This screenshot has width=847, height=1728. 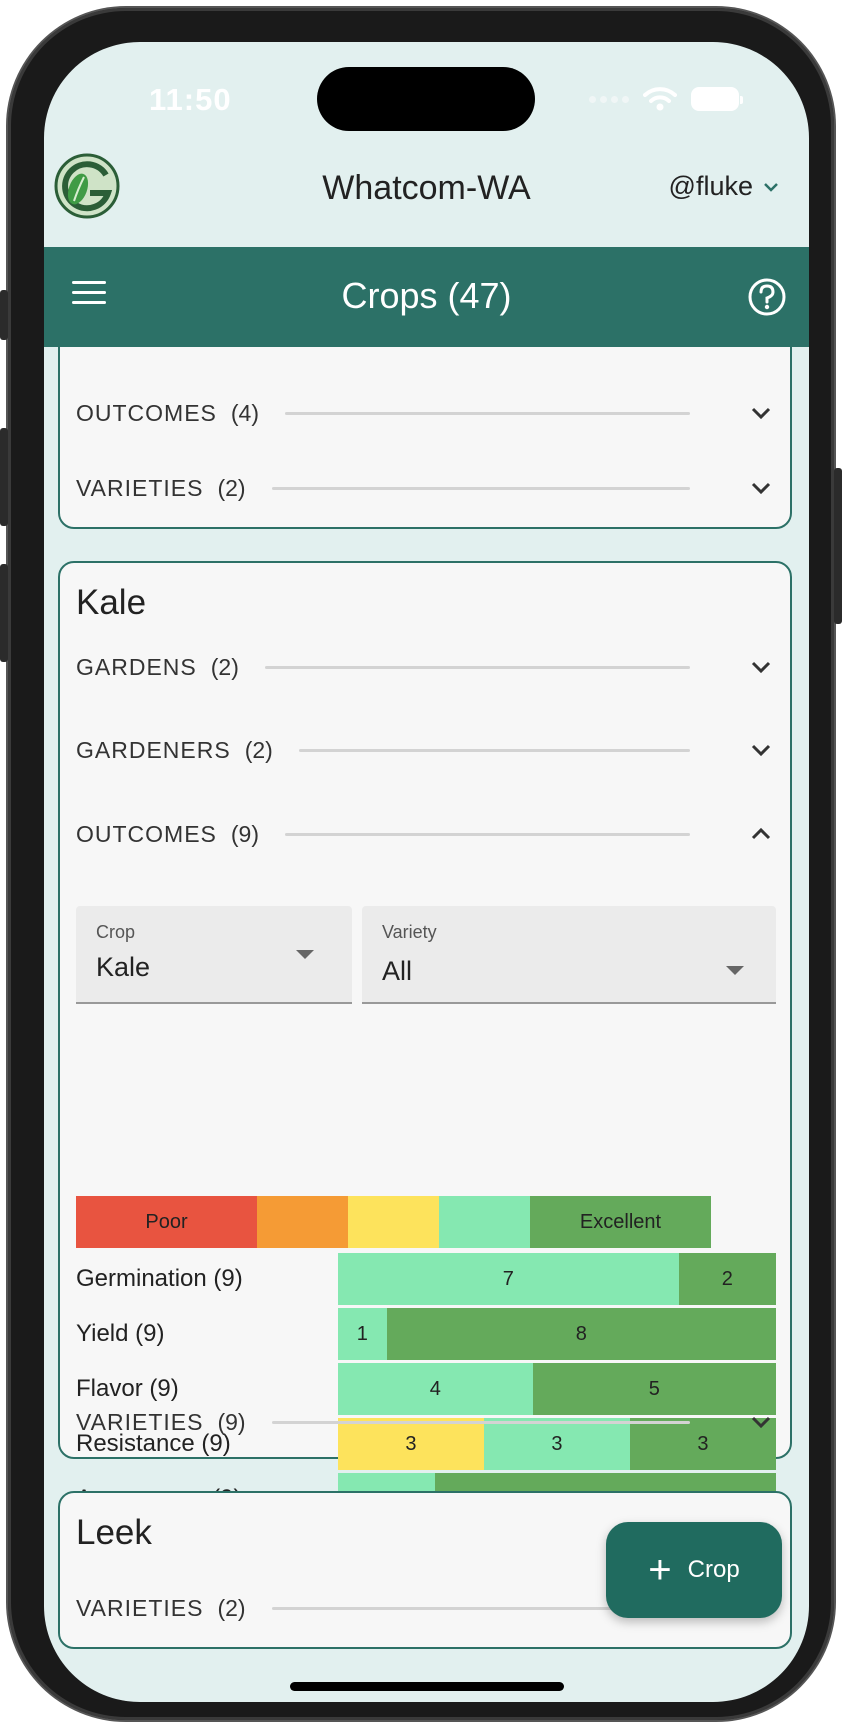 What do you see at coordinates (713, 1569) in the screenshot?
I see `add-crop-label: Crop` at bounding box center [713, 1569].